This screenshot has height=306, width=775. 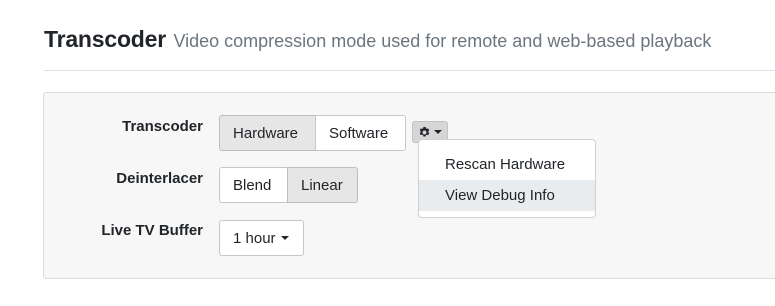 I want to click on page-title: Transcoder, so click(x=105, y=39).